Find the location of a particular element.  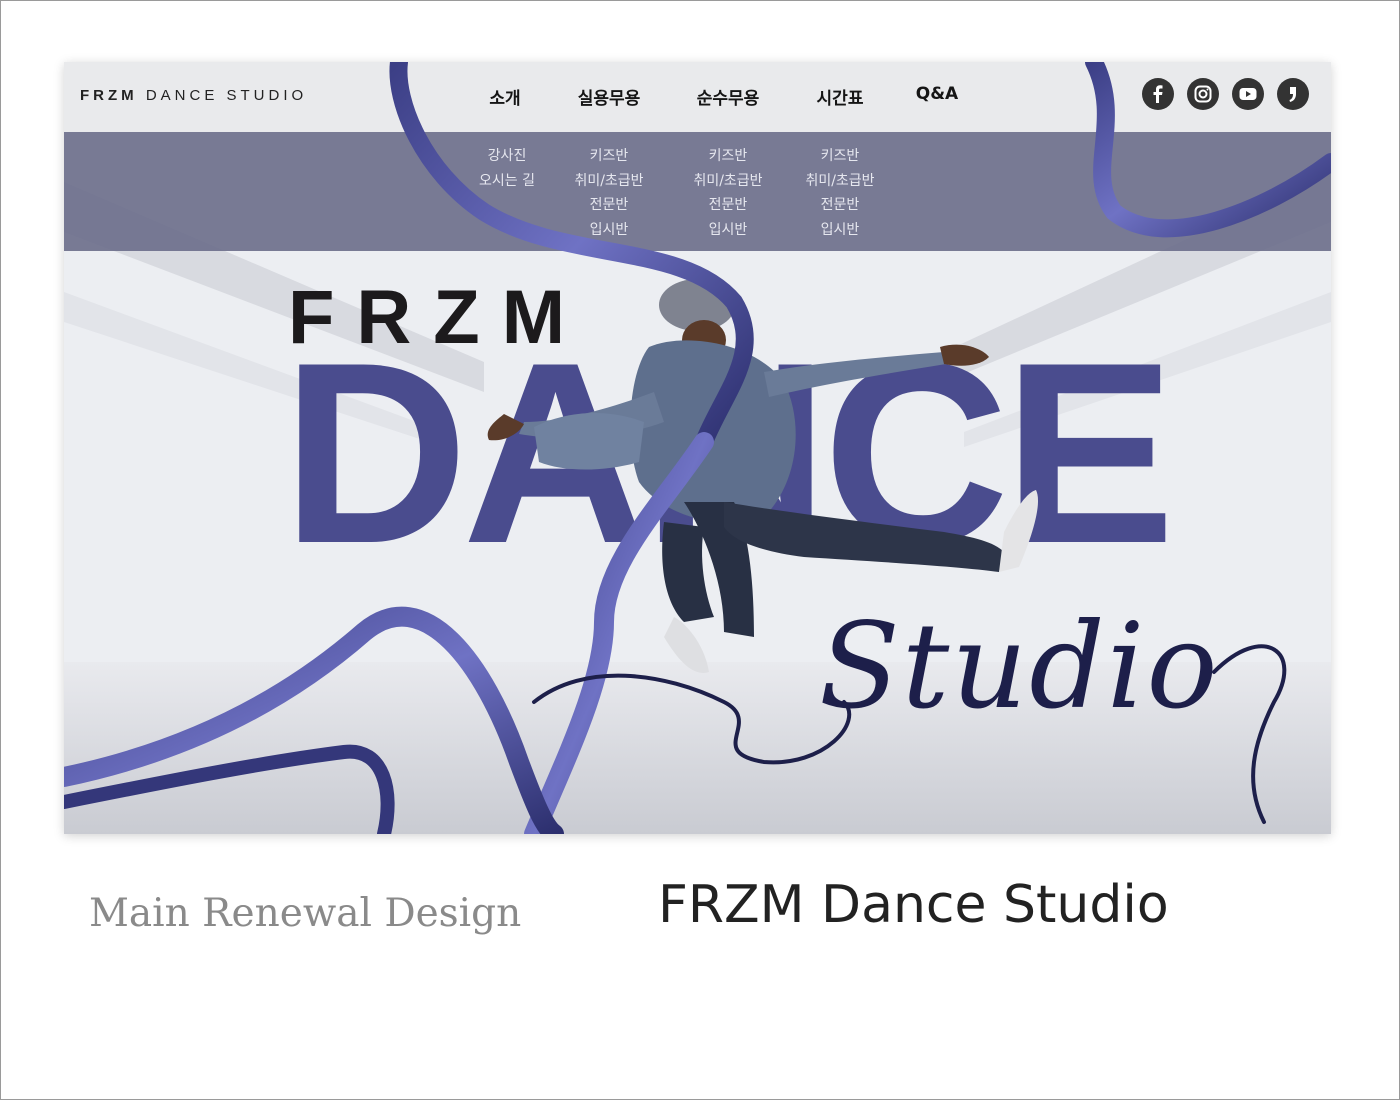

nav-qna: Q&A is located at coordinates (937, 94).